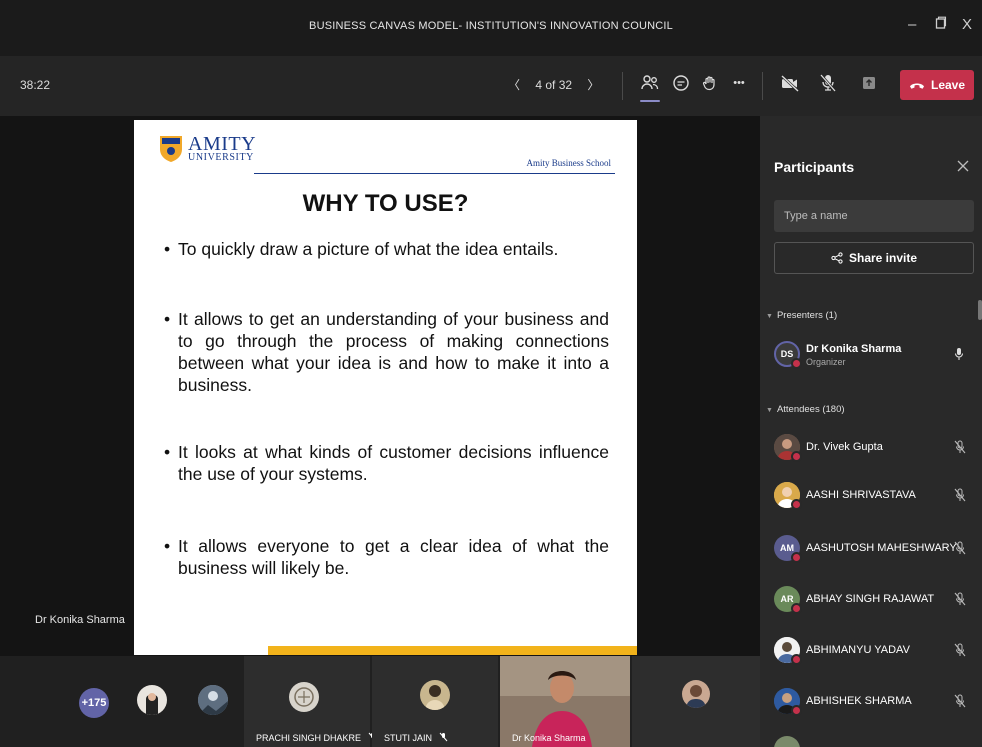 The image size is (982, 747). Describe the element at coordinates (814, 167) in the screenshot. I see `panel-title: Participants` at that location.